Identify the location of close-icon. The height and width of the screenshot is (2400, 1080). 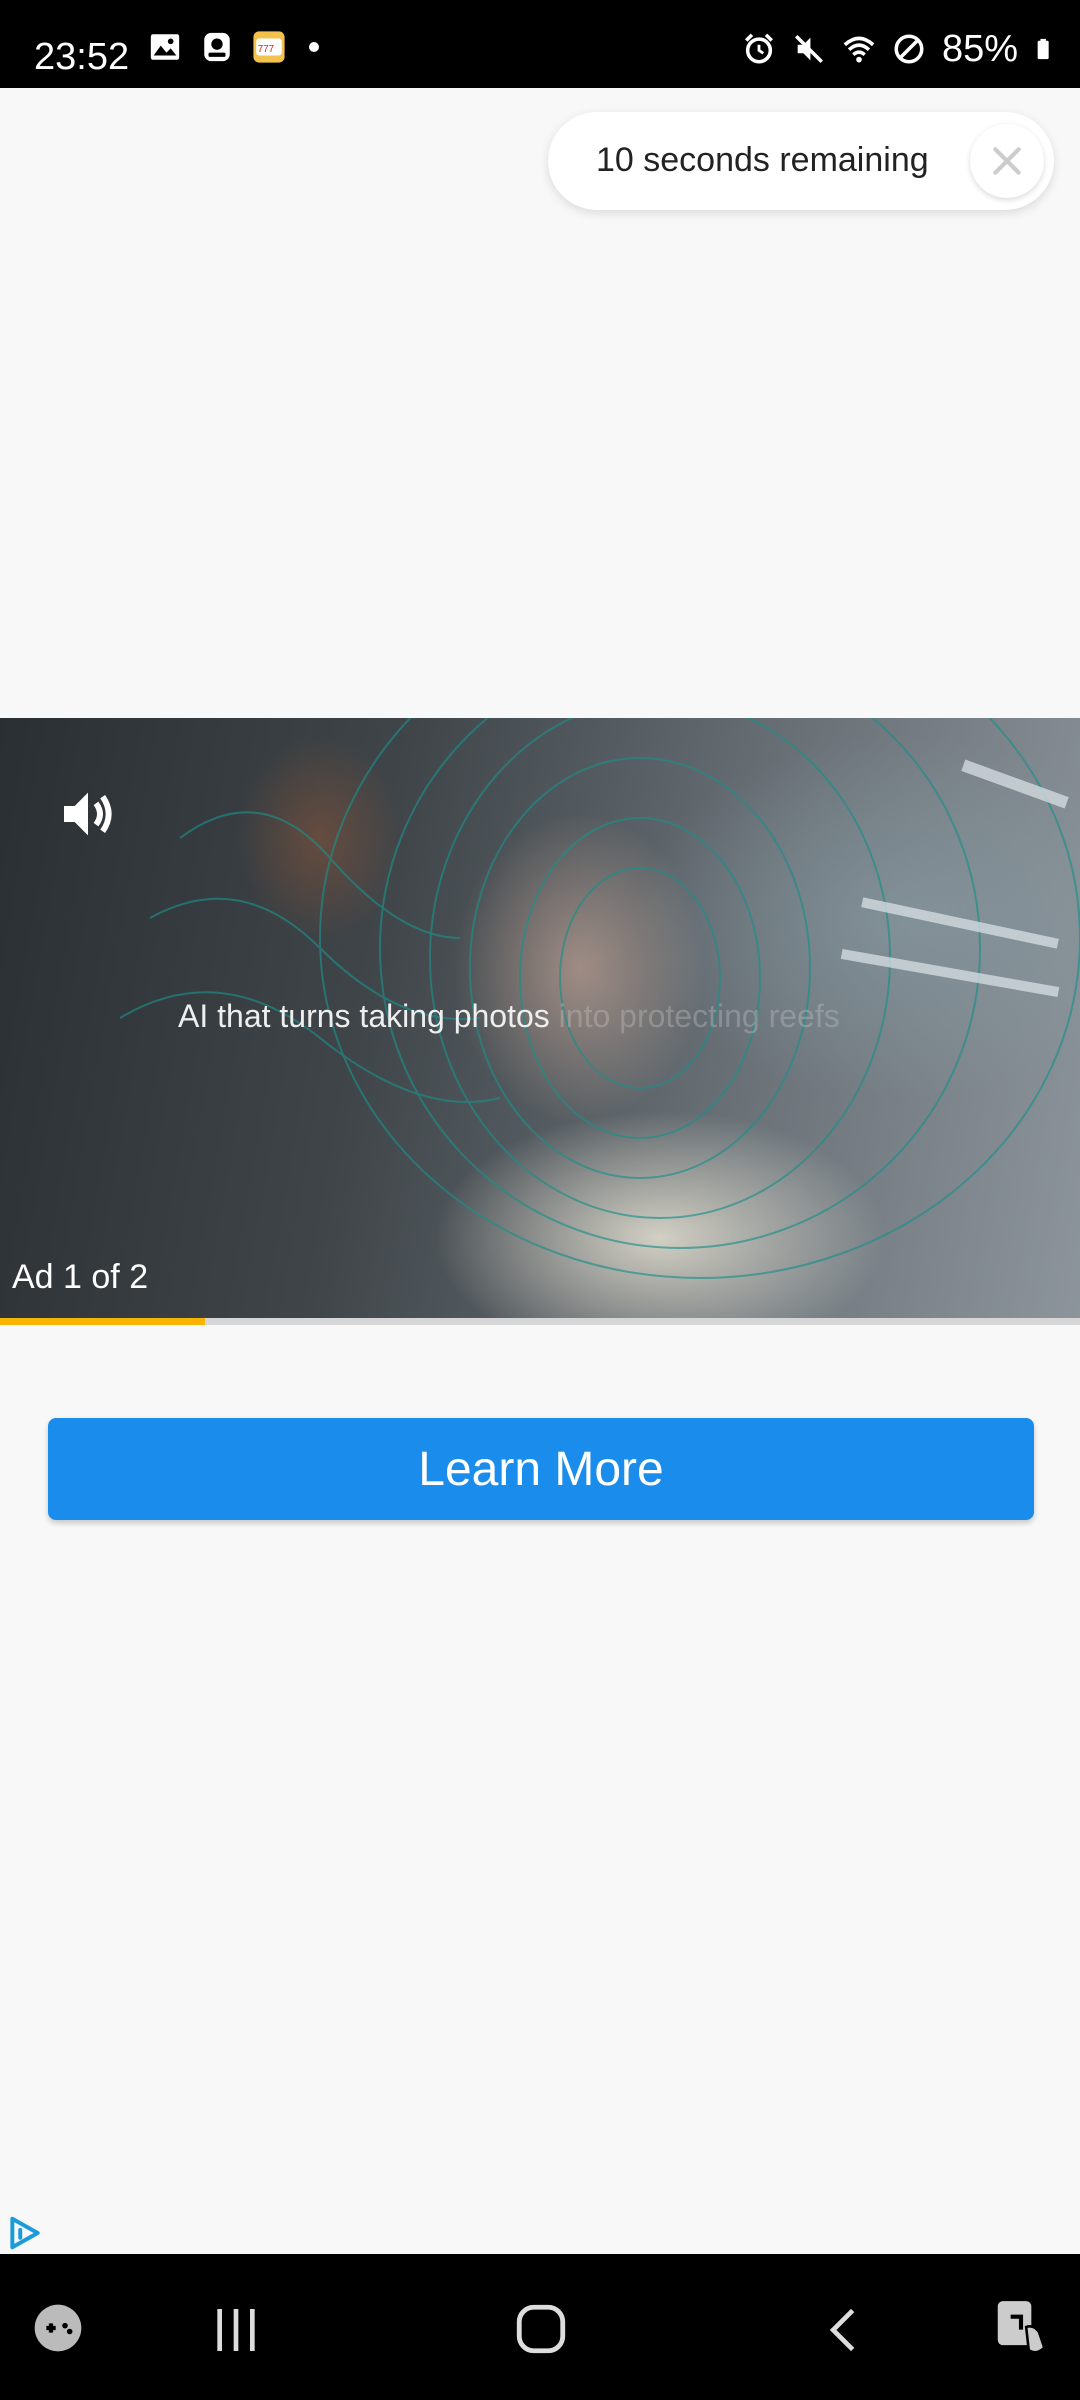
(1007, 161).